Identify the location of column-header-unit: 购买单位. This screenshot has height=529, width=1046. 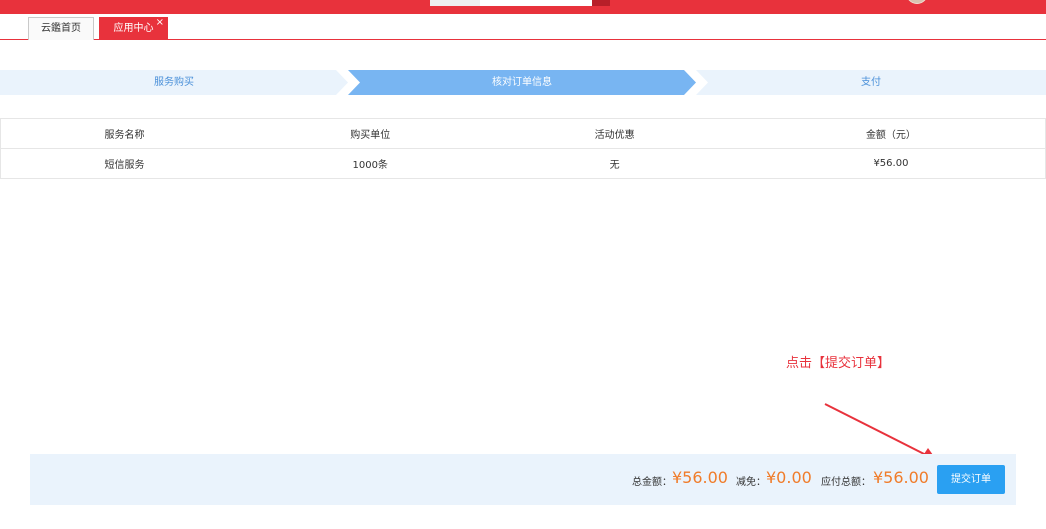
(370, 133).